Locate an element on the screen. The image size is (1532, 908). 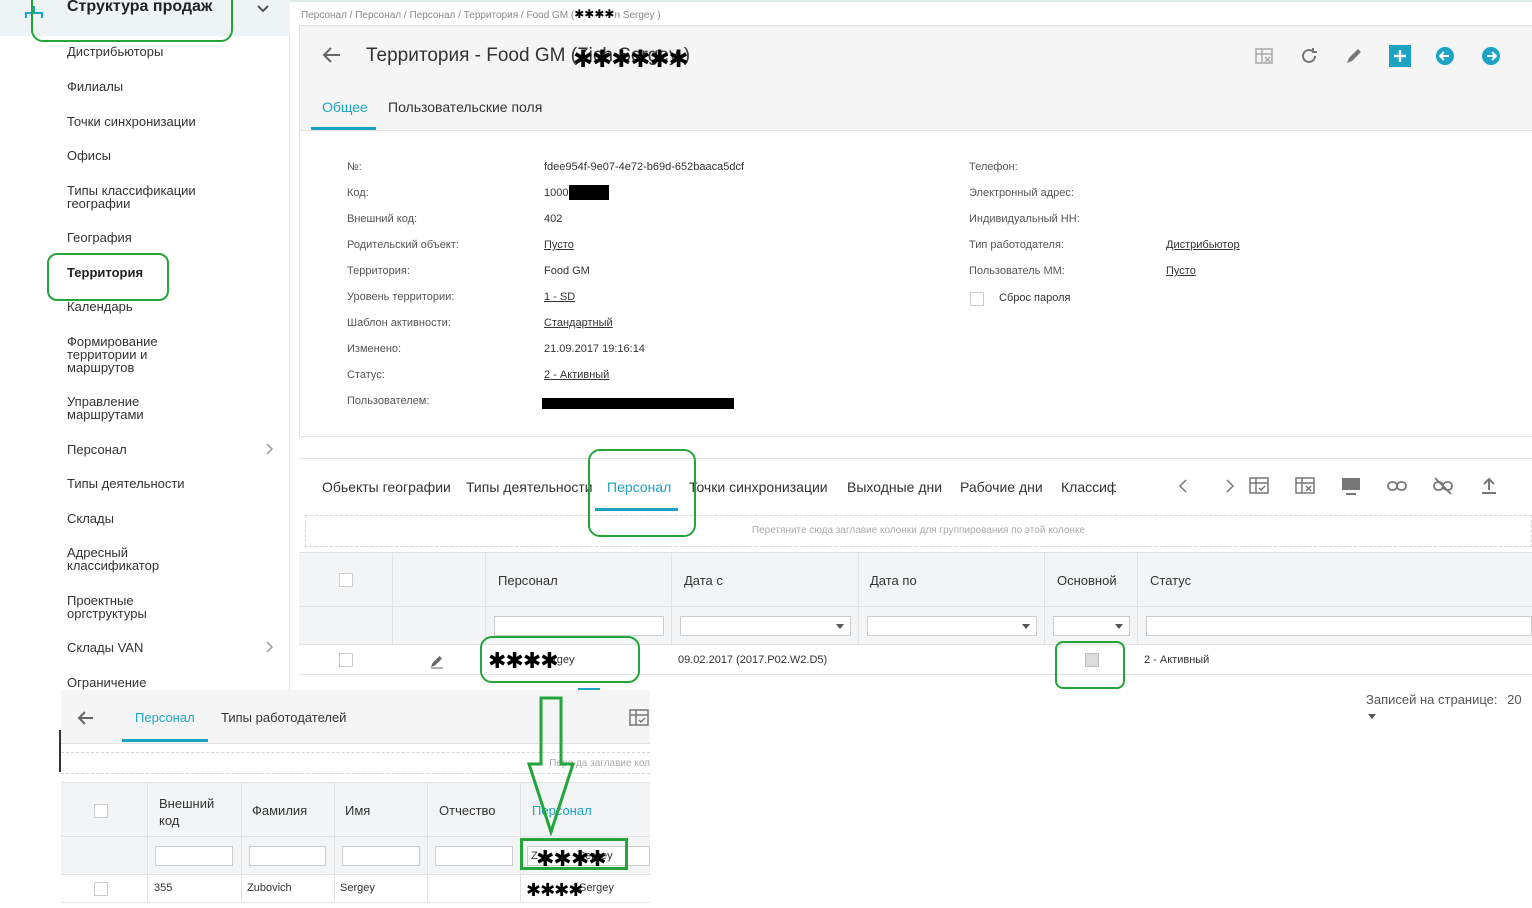
filter-status-input is located at coordinates (1339, 626).